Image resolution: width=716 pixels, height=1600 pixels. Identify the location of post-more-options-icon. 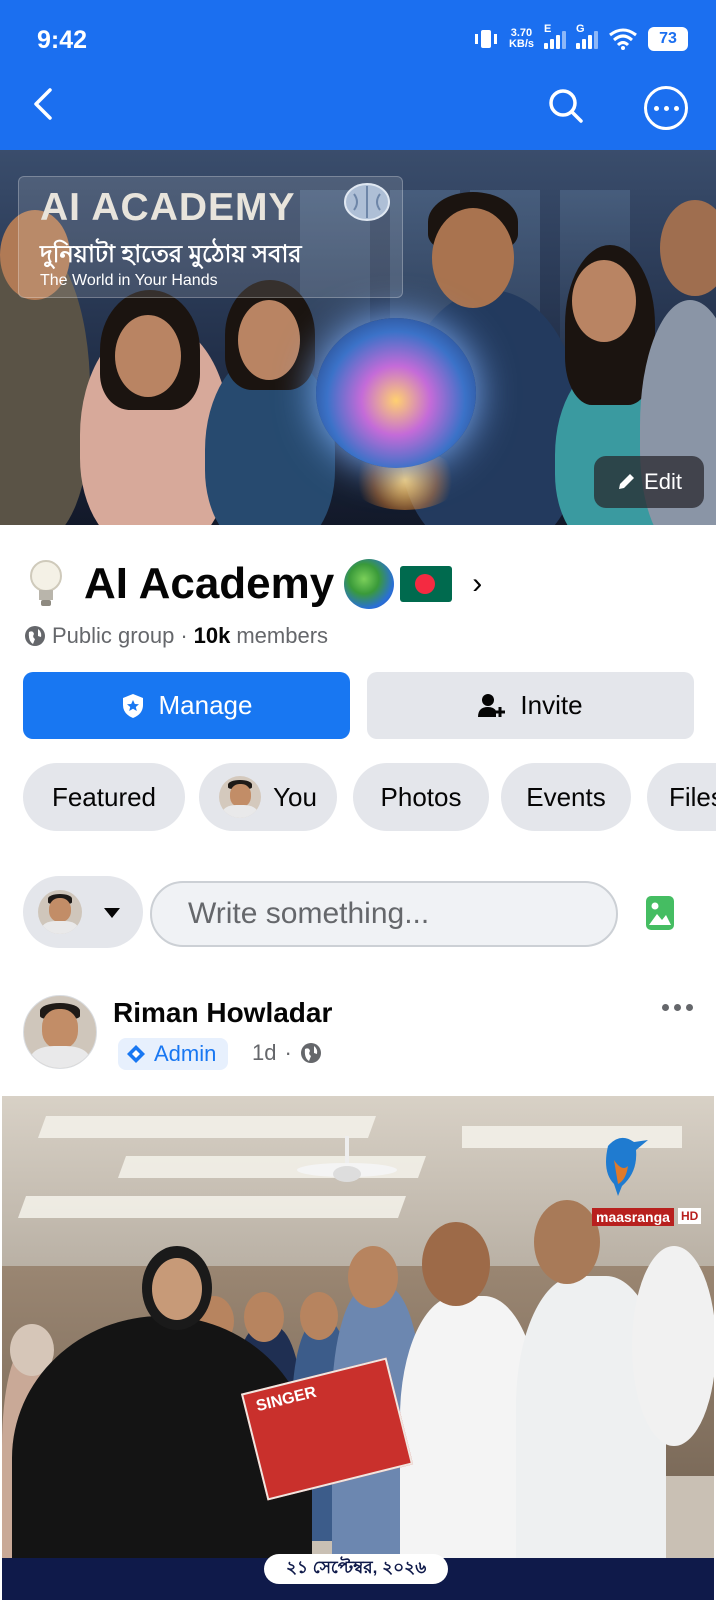
(677, 1007).